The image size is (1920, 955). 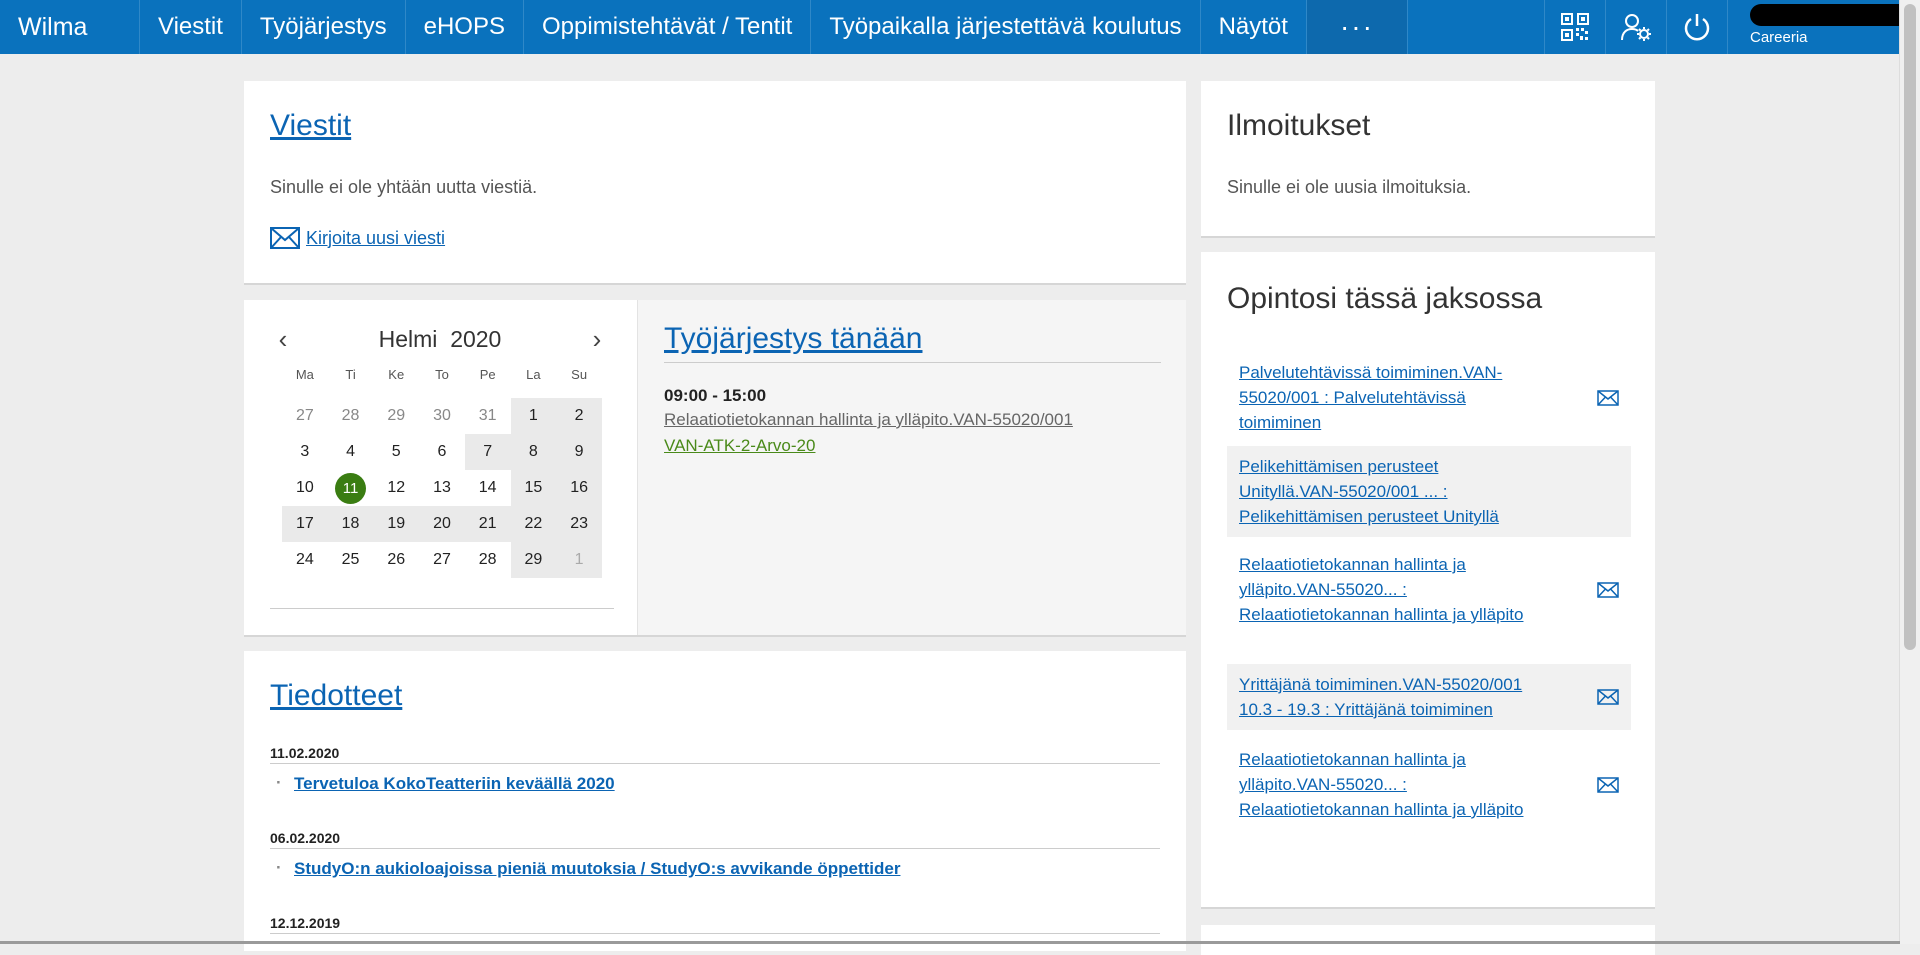 I want to click on calendar-day: 9, so click(x=579, y=452).